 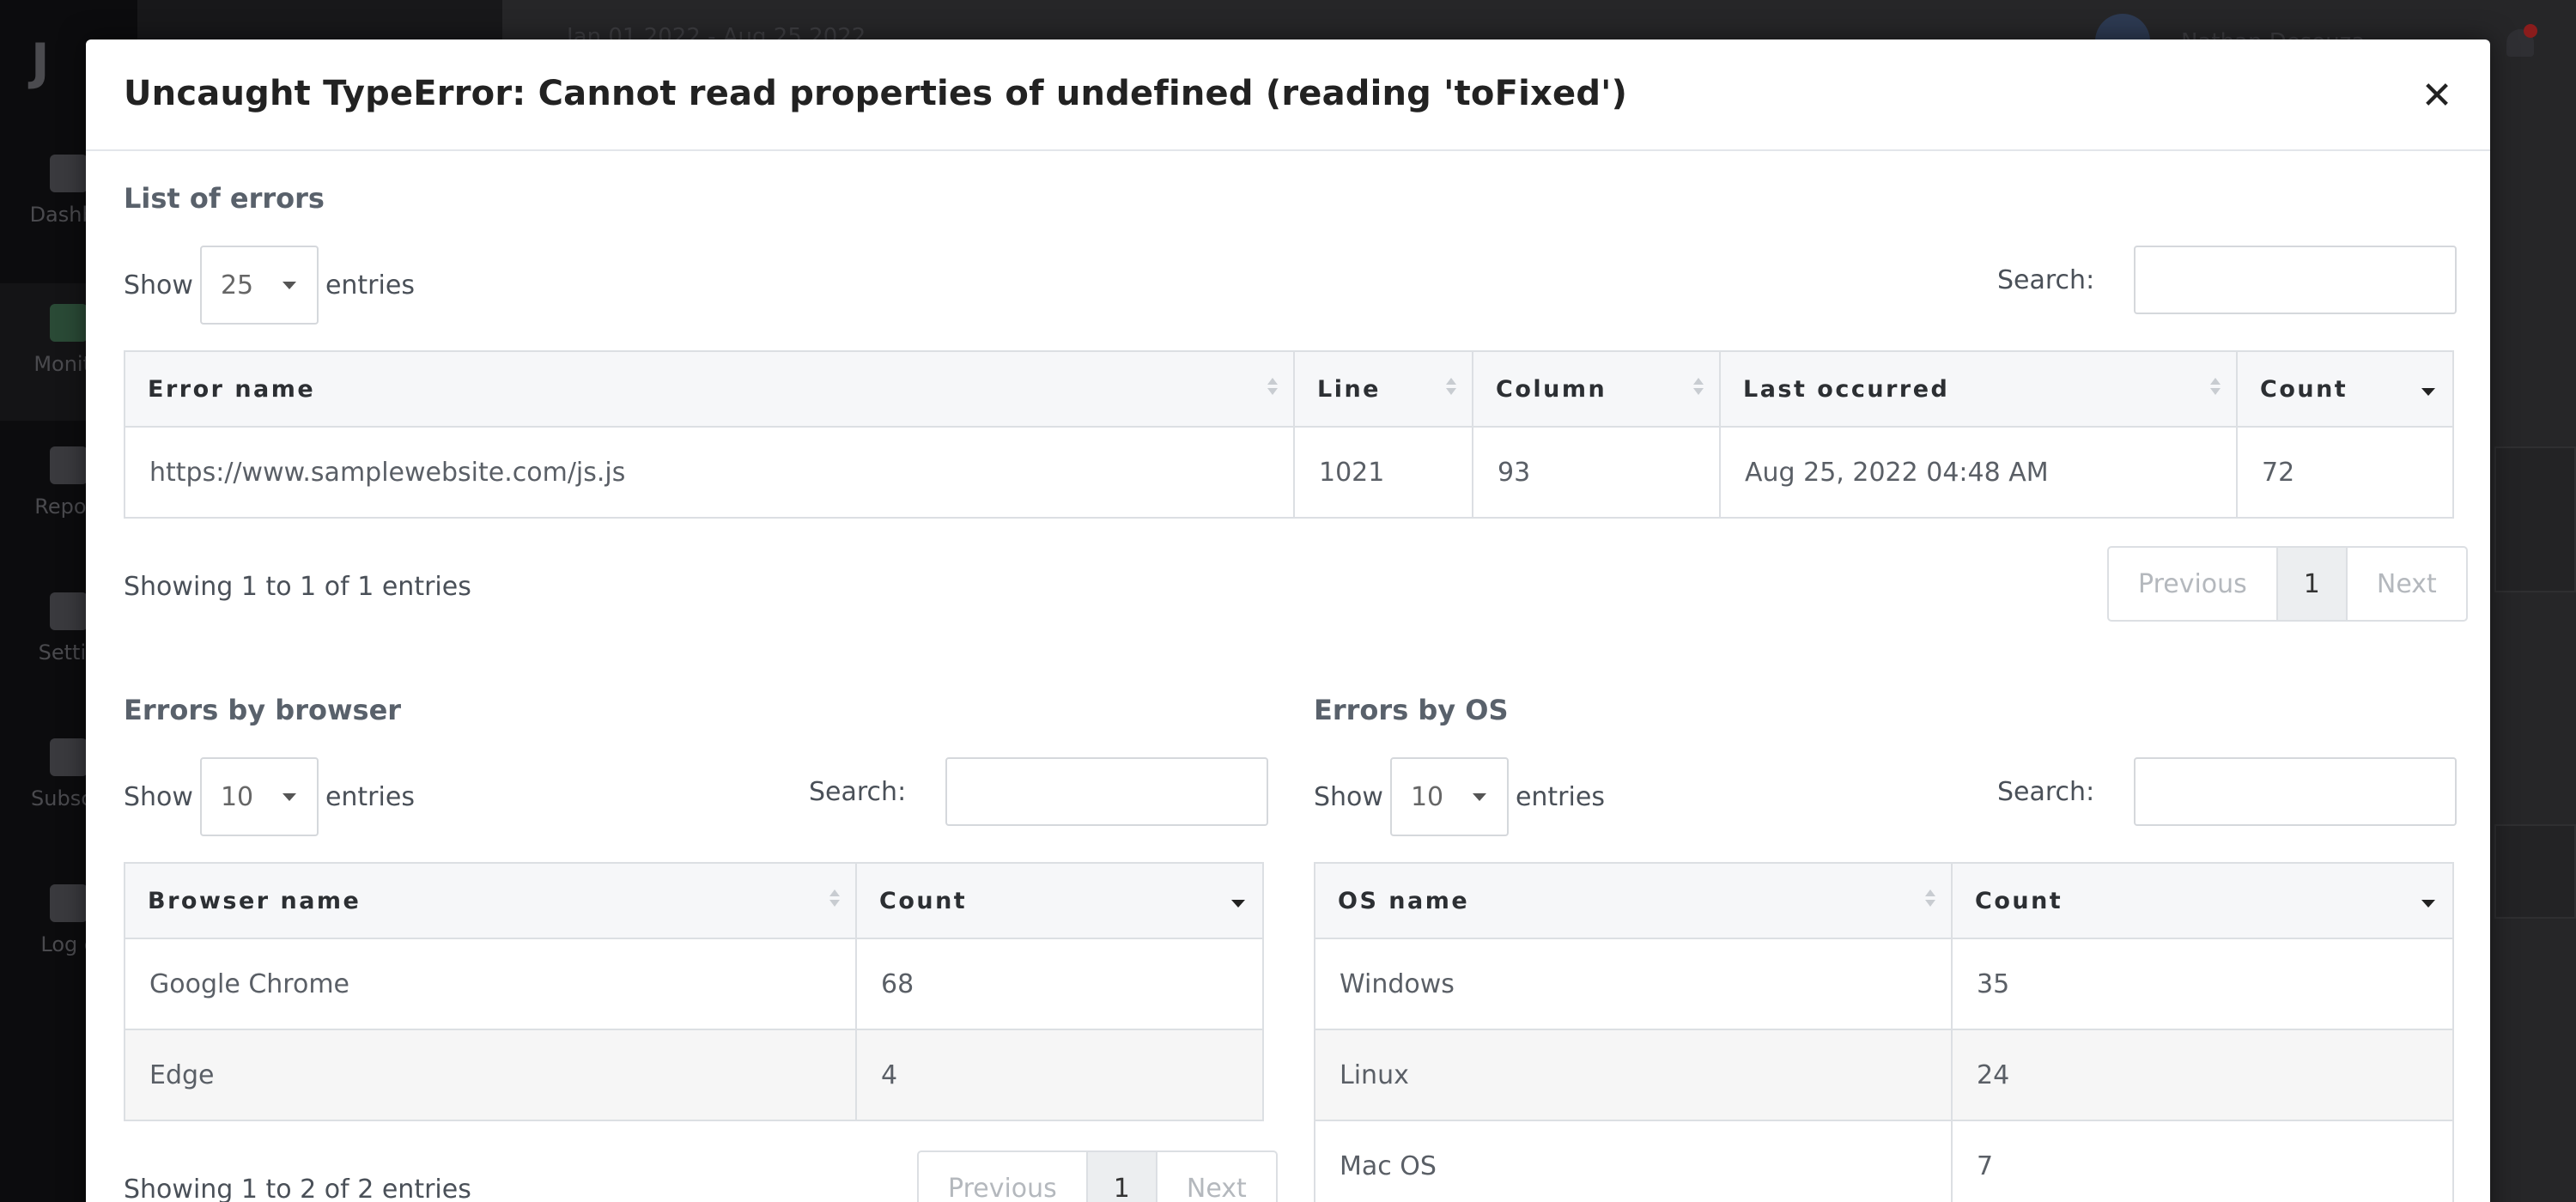 What do you see at coordinates (709, 389) in the screenshot?
I see `column-header-error-name: Error name` at bounding box center [709, 389].